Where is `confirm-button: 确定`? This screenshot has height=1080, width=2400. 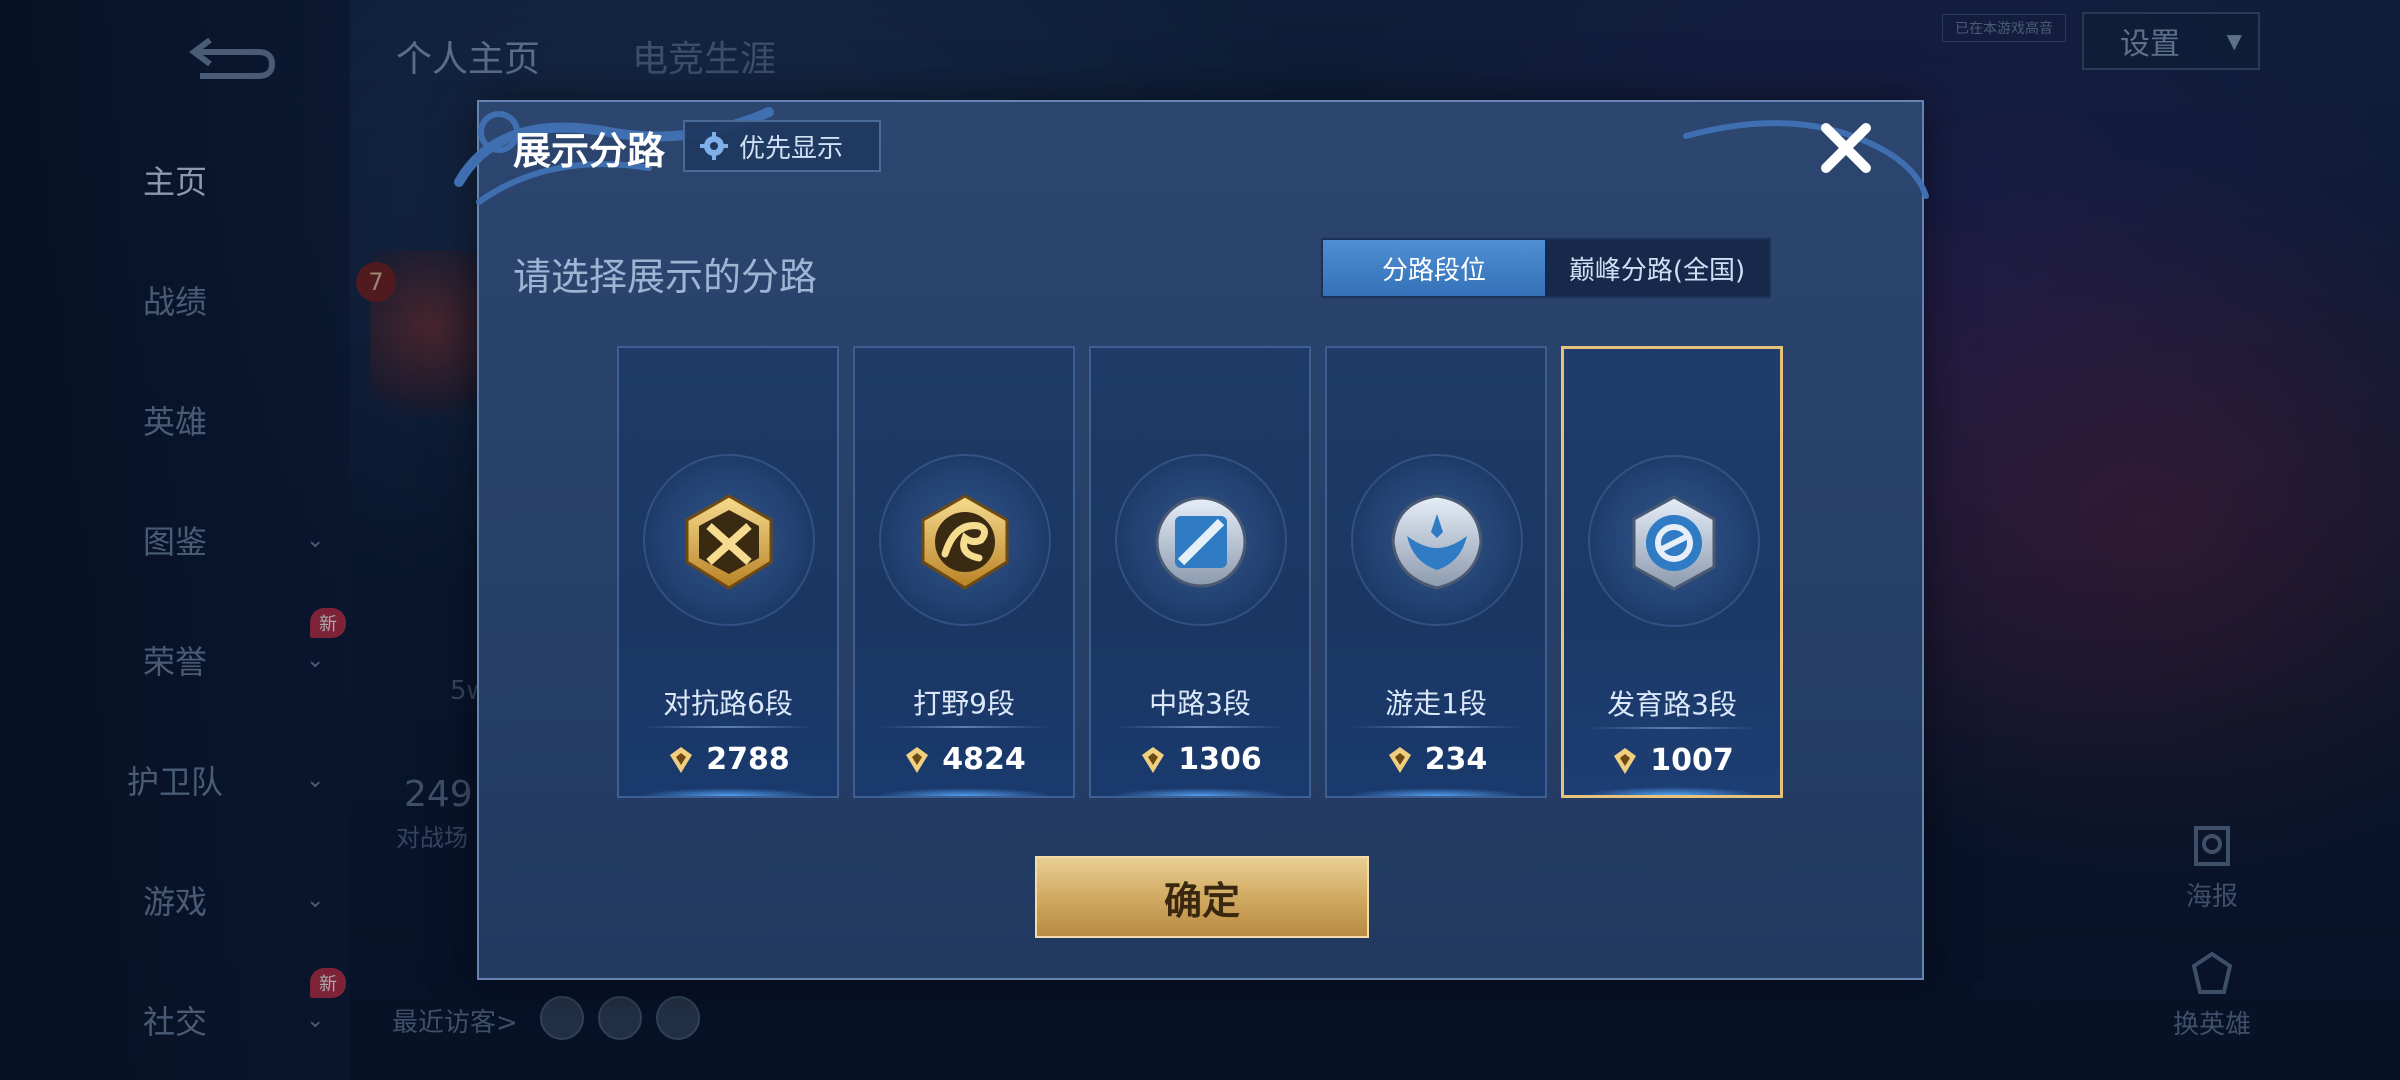
confirm-button: 确定 is located at coordinates (1202, 897).